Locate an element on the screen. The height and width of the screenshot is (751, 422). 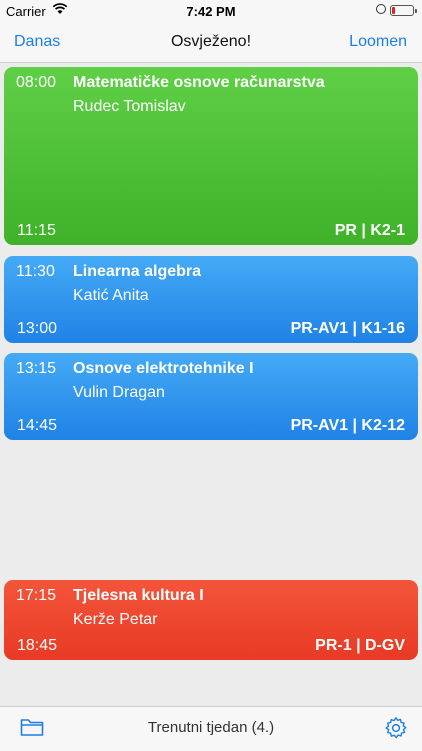
status-bar: Carrier 7:42 PM is located at coordinates (211, 11).